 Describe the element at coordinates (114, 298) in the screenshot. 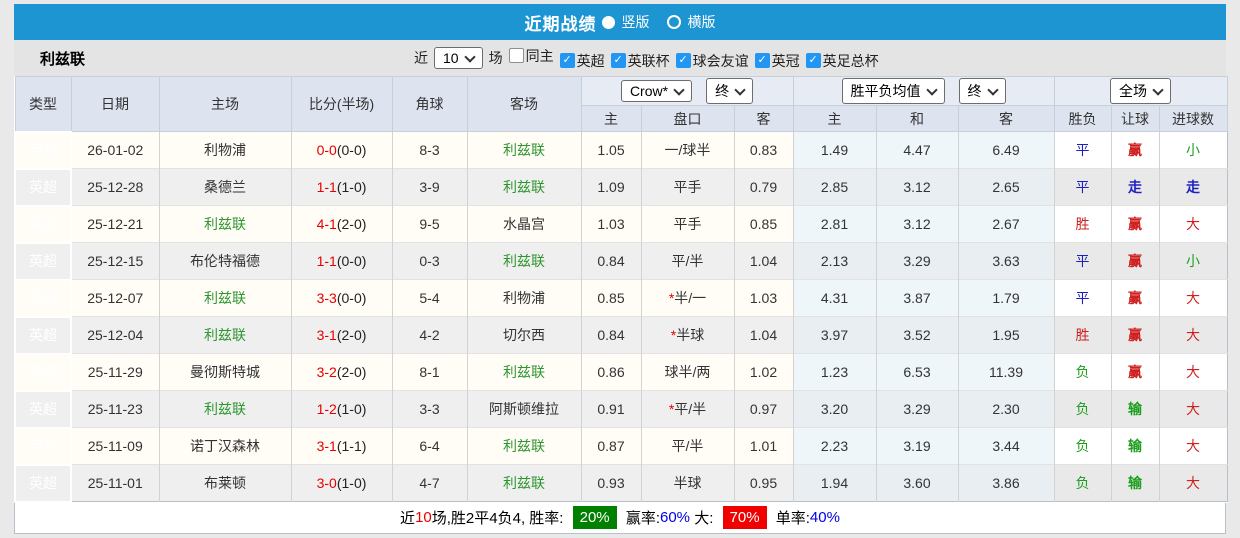

I see `match-date: 25-12-07` at that location.